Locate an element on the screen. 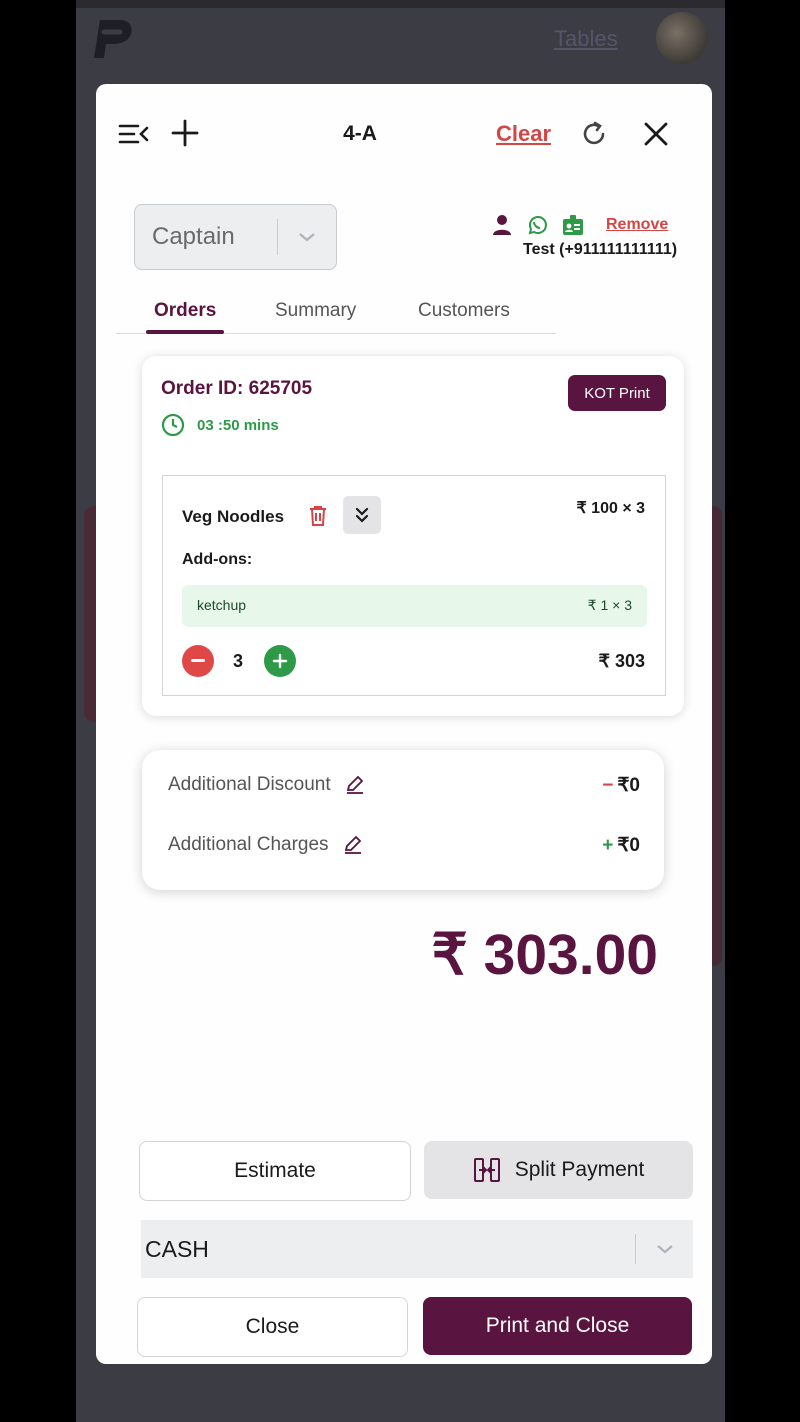 The height and width of the screenshot is (1422, 800). order-id: Order ID: 625705 is located at coordinates (237, 388).